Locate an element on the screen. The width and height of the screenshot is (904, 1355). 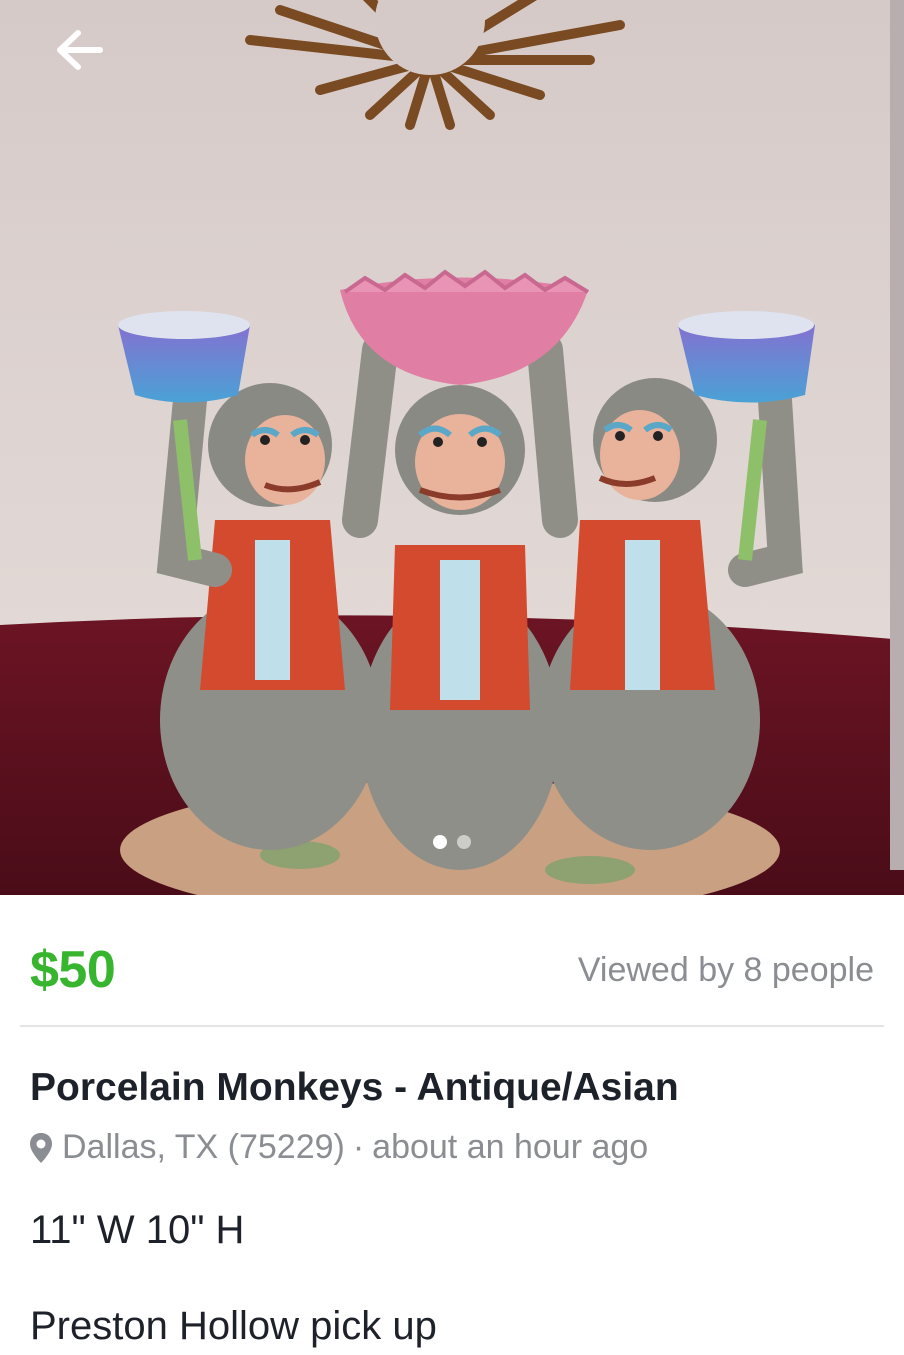
back-button is located at coordinates (79, 50).